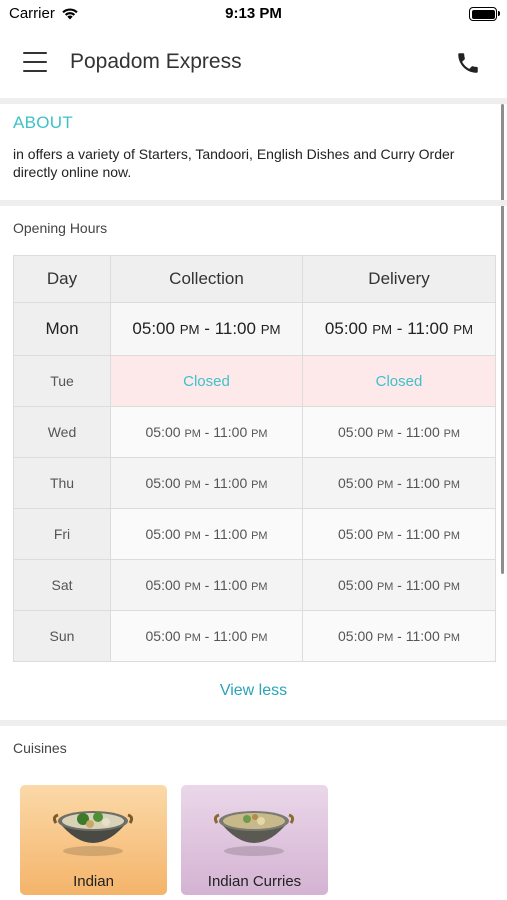 The width and height of the screenshot is (507, 900). What do you see at coordinates (93, 881) in the screenshot?
I see `cuisine-label: Indian` at bounding box center [93, 881].